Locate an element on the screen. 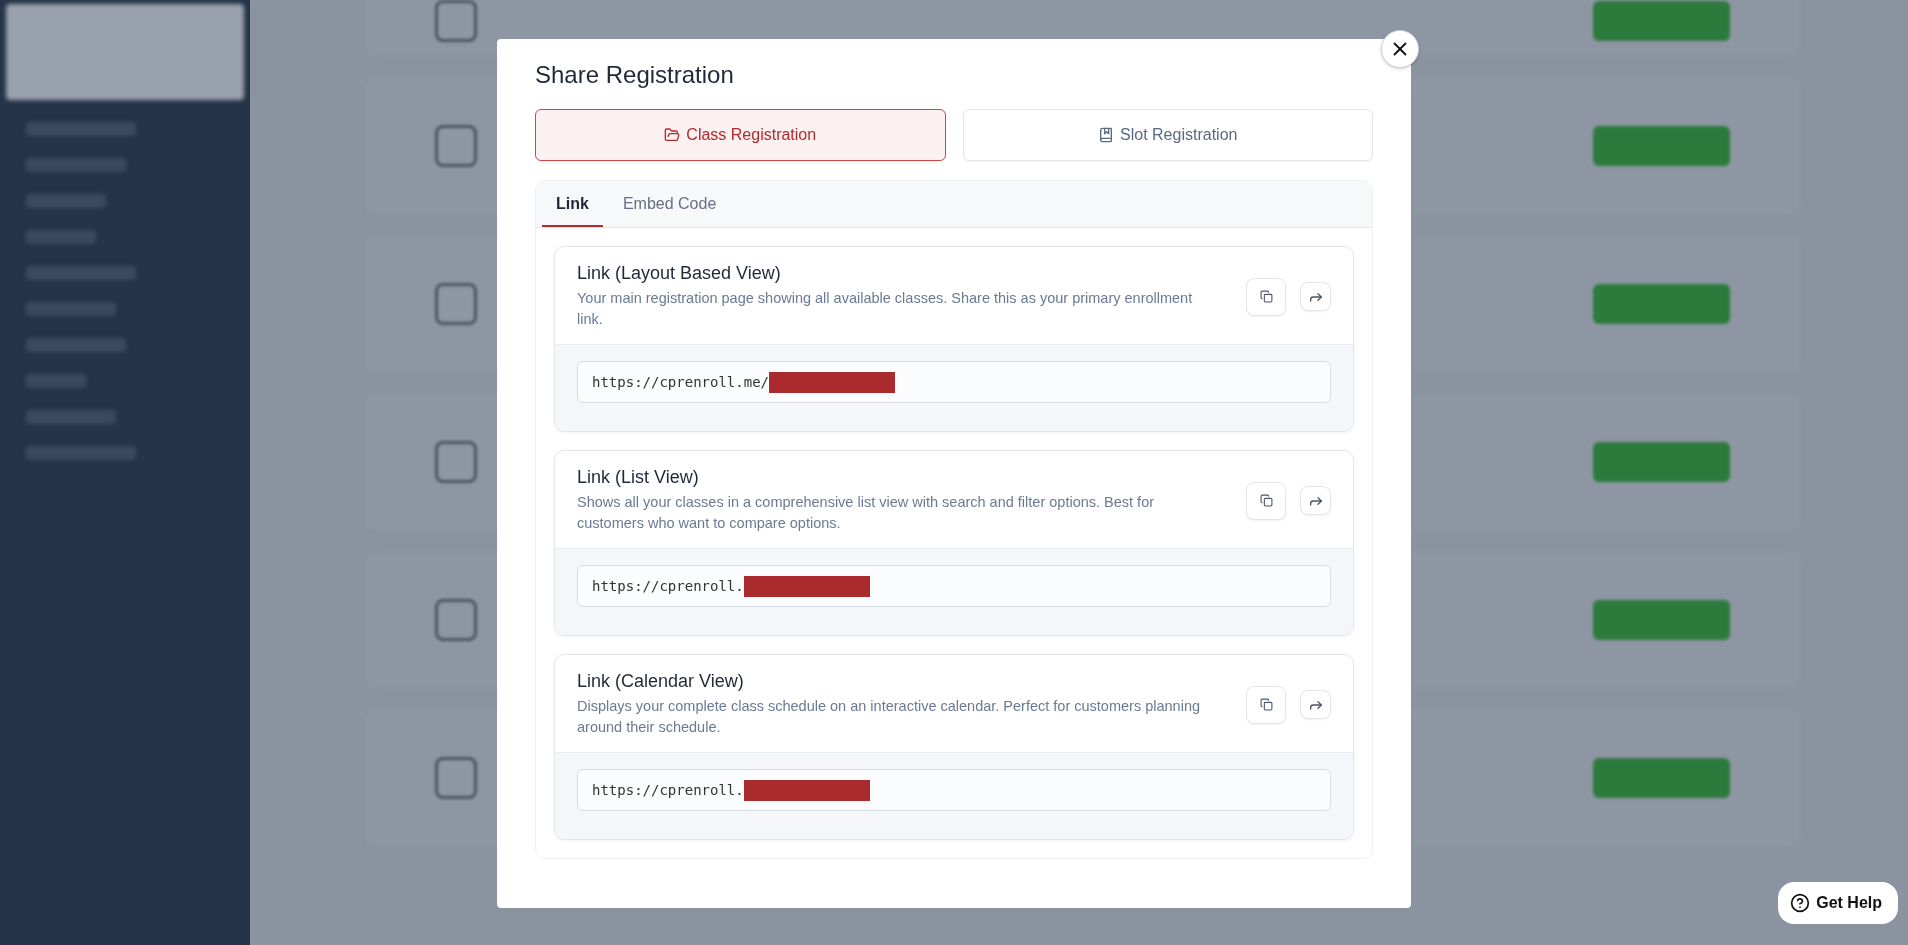 The height and width of the screenshot is (945, 1908). help-icon is located at coordinates (1800, 903).